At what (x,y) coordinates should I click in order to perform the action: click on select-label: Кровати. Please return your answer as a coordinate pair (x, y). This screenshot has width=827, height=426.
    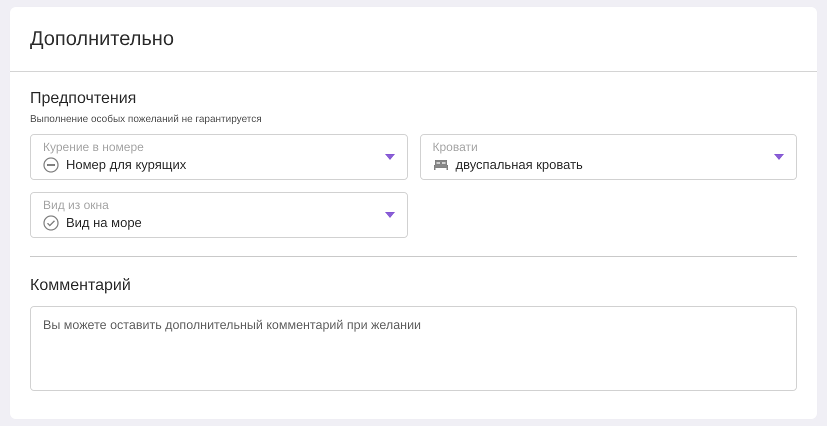
    Looking at the image, I should click on (455, 147).